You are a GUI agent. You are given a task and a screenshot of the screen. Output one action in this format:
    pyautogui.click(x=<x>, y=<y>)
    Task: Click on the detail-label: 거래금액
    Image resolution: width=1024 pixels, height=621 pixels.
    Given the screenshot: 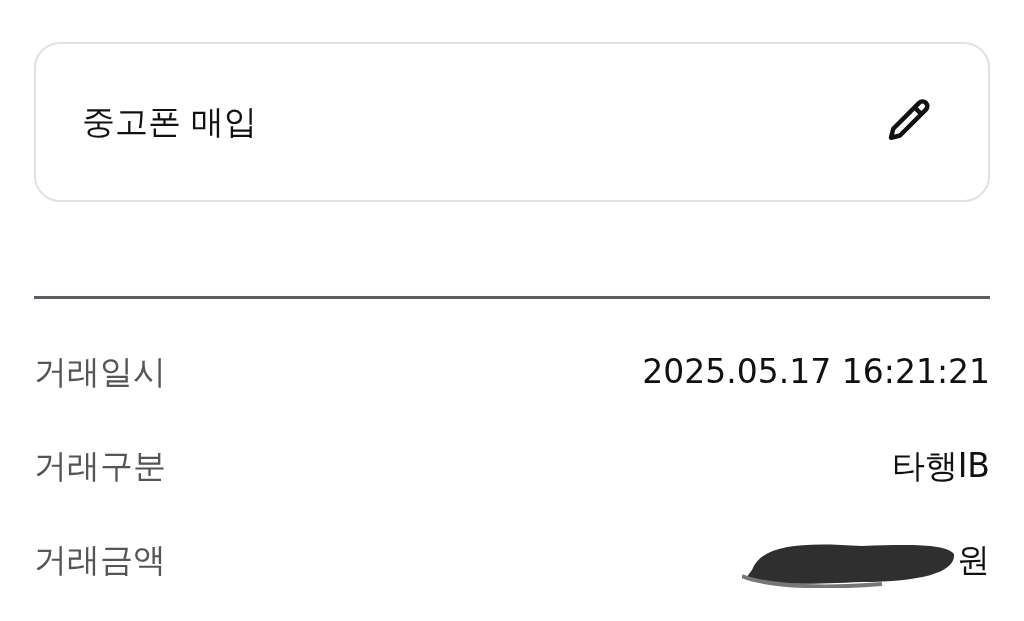 What is the action you would take?
    pyautogui.click(x=100, y=560)
    